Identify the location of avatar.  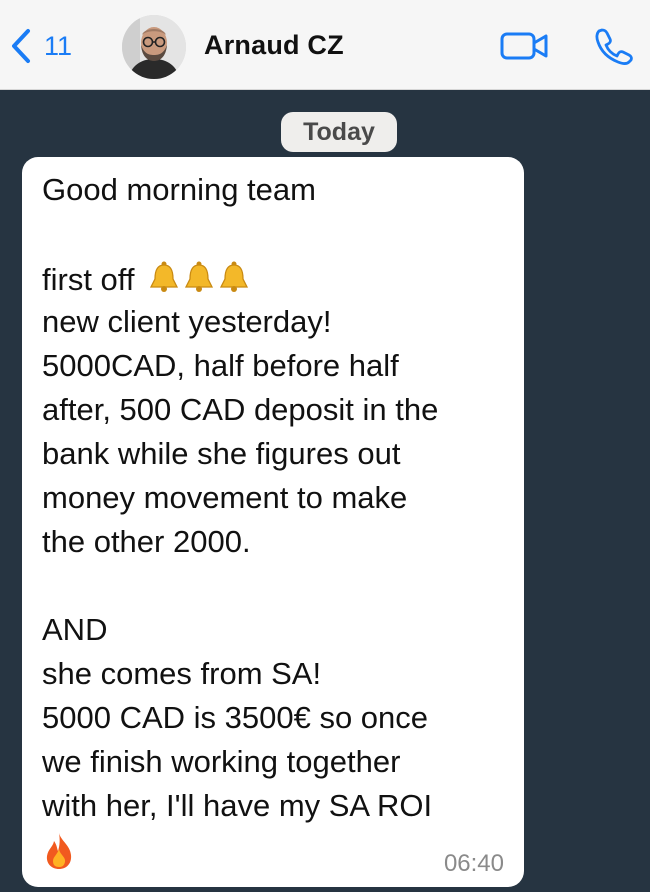
(154, 47).